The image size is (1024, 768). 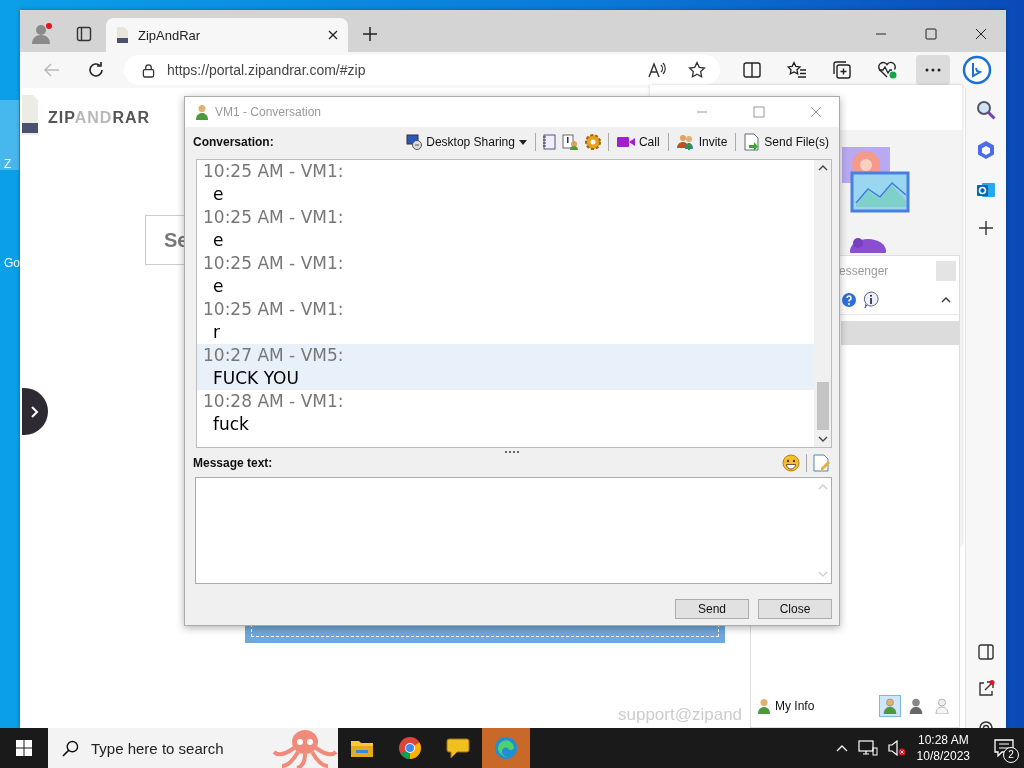 What do you see at coordinates (548, 142) in the screenshot?
I see `notebook-icon` at bounding box center [548, 142].